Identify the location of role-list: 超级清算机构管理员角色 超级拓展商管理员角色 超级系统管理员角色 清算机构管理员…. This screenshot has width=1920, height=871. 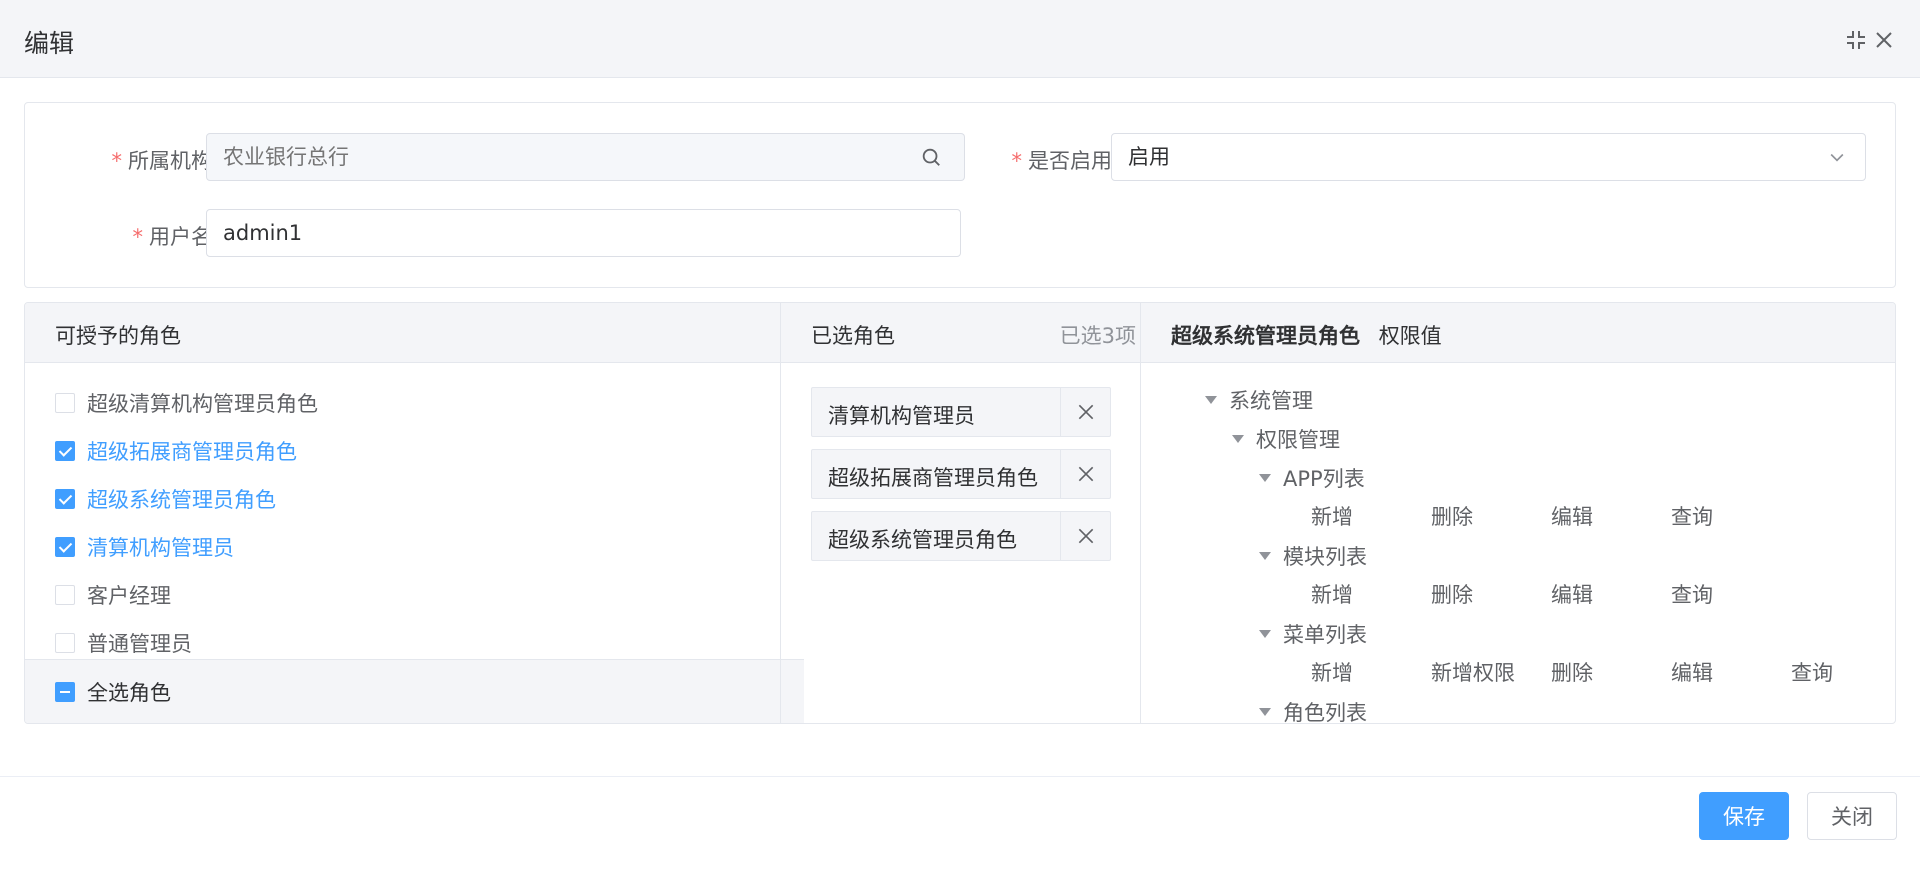
(402, 511).